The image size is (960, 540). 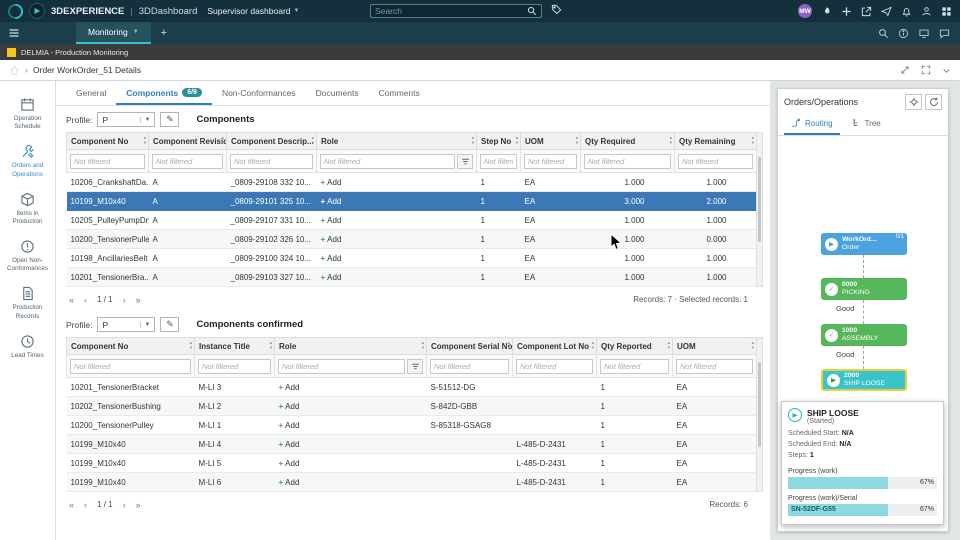 I want to click on dashboard-selector: Supervisor dashboard ▼, so click(x=253, y=11).